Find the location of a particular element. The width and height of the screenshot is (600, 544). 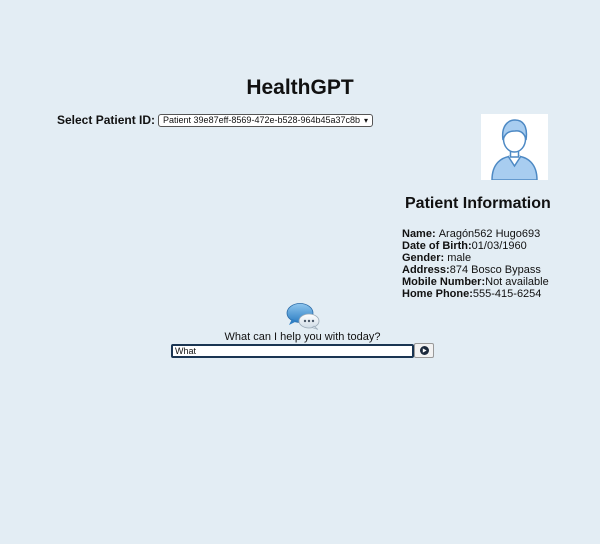

patient-name-row: Name: Aragón562 Hugo693 is located at coordinates (475, 234).